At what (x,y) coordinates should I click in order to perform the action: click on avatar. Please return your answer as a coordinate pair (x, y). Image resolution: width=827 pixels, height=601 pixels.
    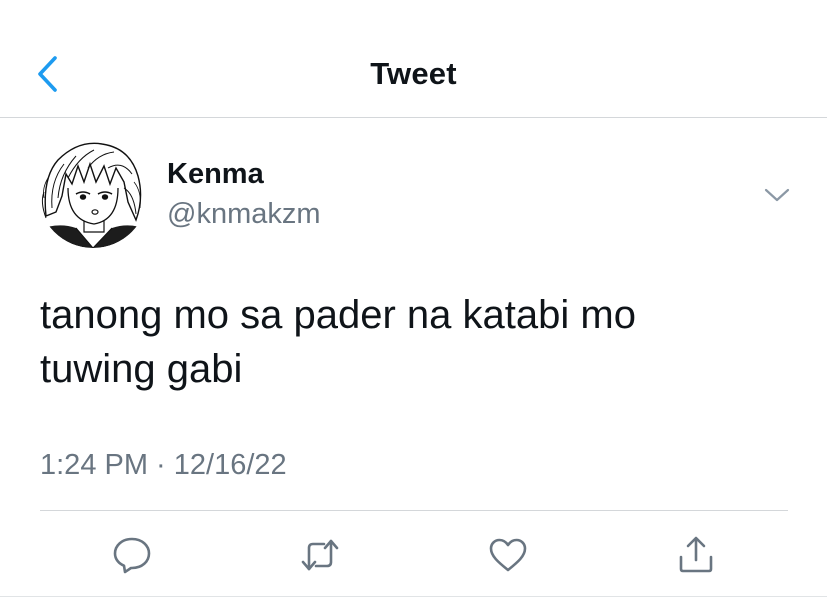
    Looking at the image, I should click on (93, 193).